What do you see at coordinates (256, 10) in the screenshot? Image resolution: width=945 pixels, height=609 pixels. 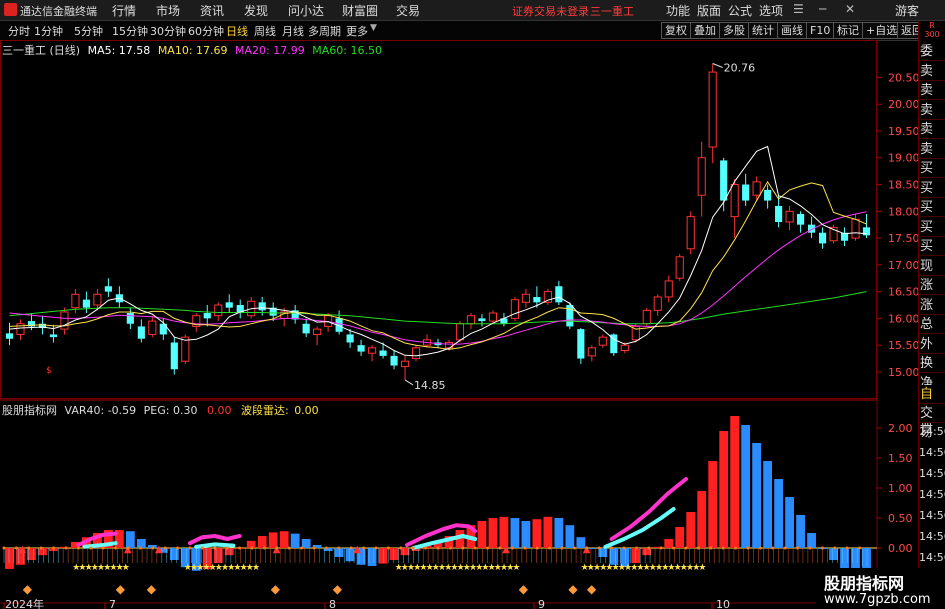 I see `menu-item-discover: 发现` at bounding box center [256, 10].